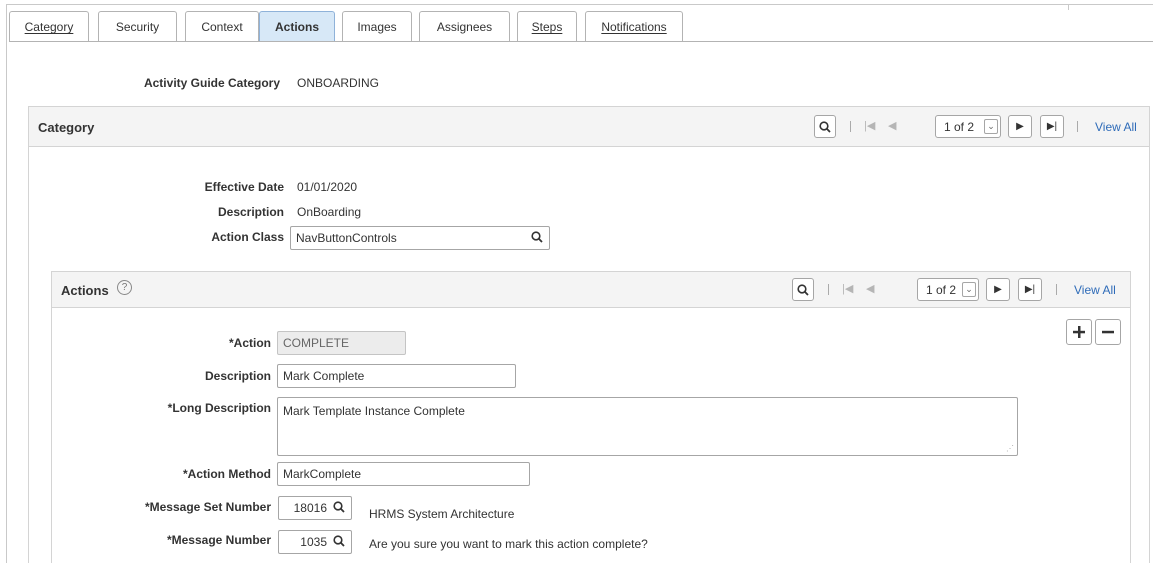 The height and width of the screenshot is (563, 1153). What do you see at coordinates (581, 41) in the screenshot?
I see `tab-baseline` at bounding box center [581, 41].